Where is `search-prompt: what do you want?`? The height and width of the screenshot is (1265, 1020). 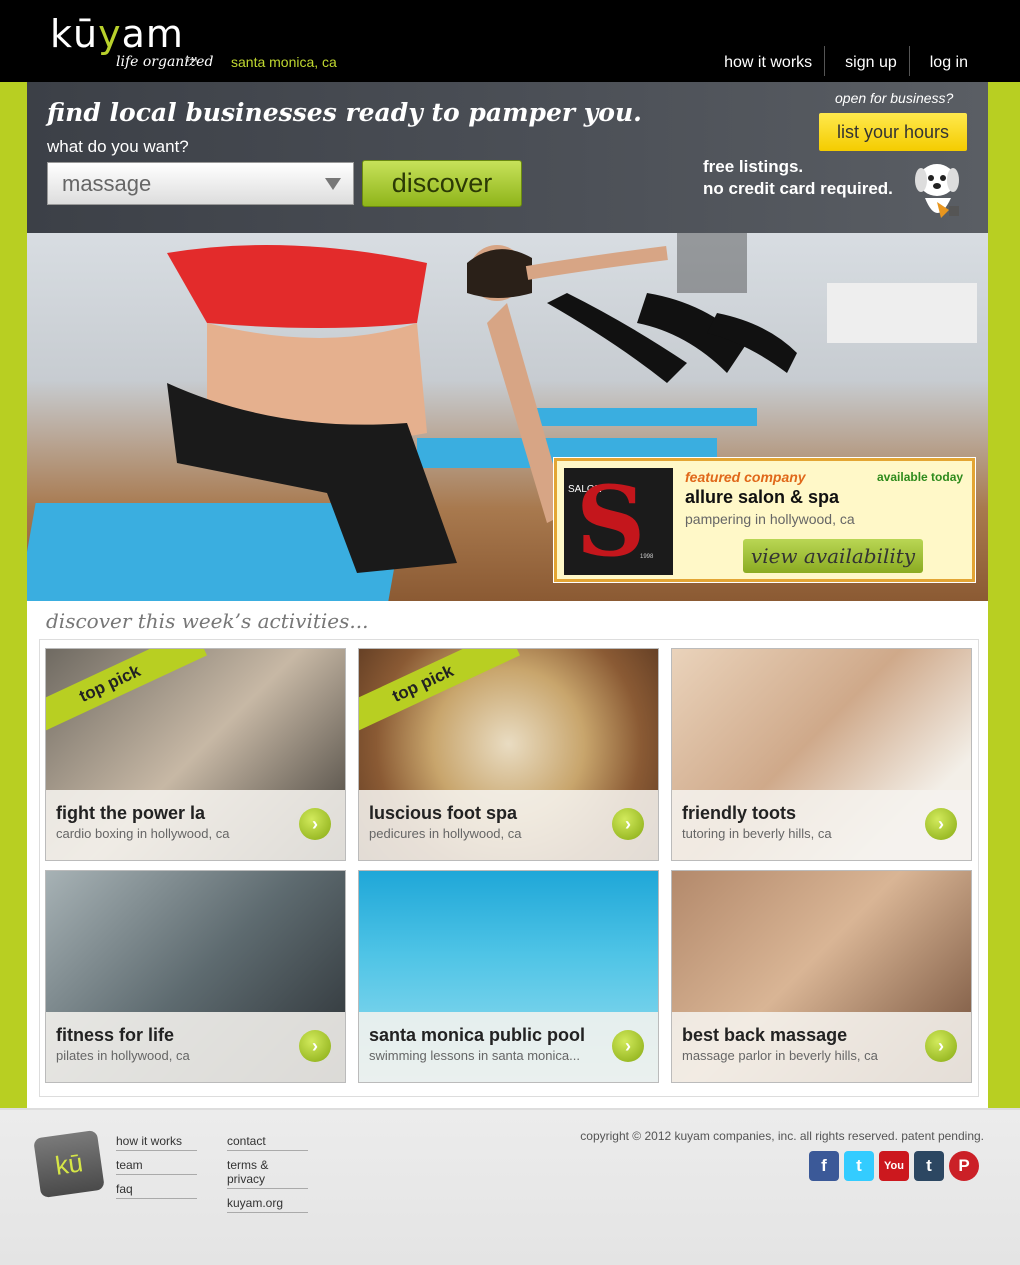 search-prompt: what do you want? is located at coordinates (118, 146).